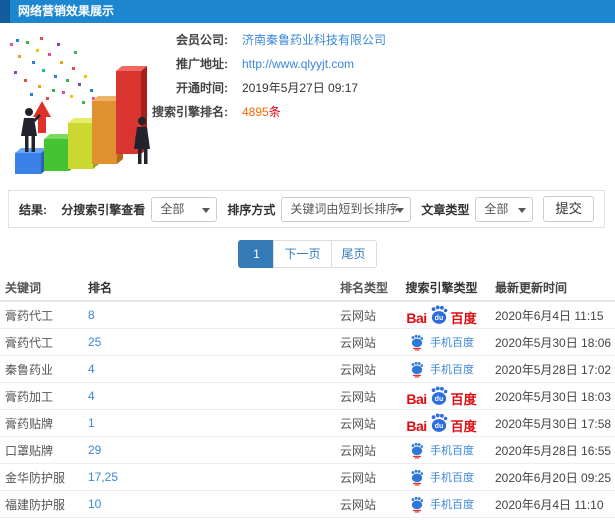  Describe the element at coordinates (307, 315) in the screenshot. I see `table-row: 膏药代工 8 云网站 Bai du 百度 2020年6月4日 11:15` at that location.